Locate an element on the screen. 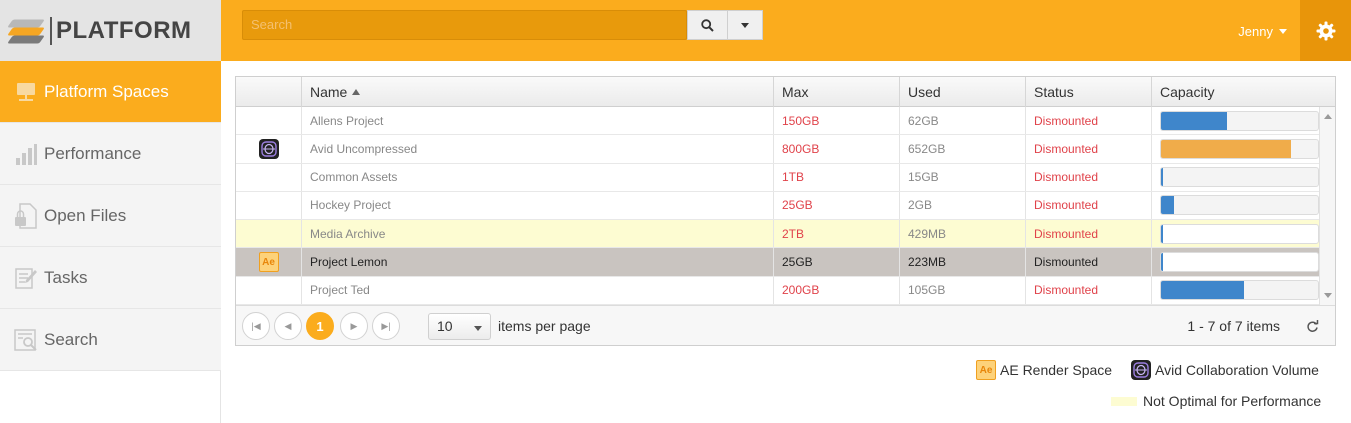  table-row: Avid Uncompressed 800GB 652GB Dismounted is located at coordinates (777, 149).